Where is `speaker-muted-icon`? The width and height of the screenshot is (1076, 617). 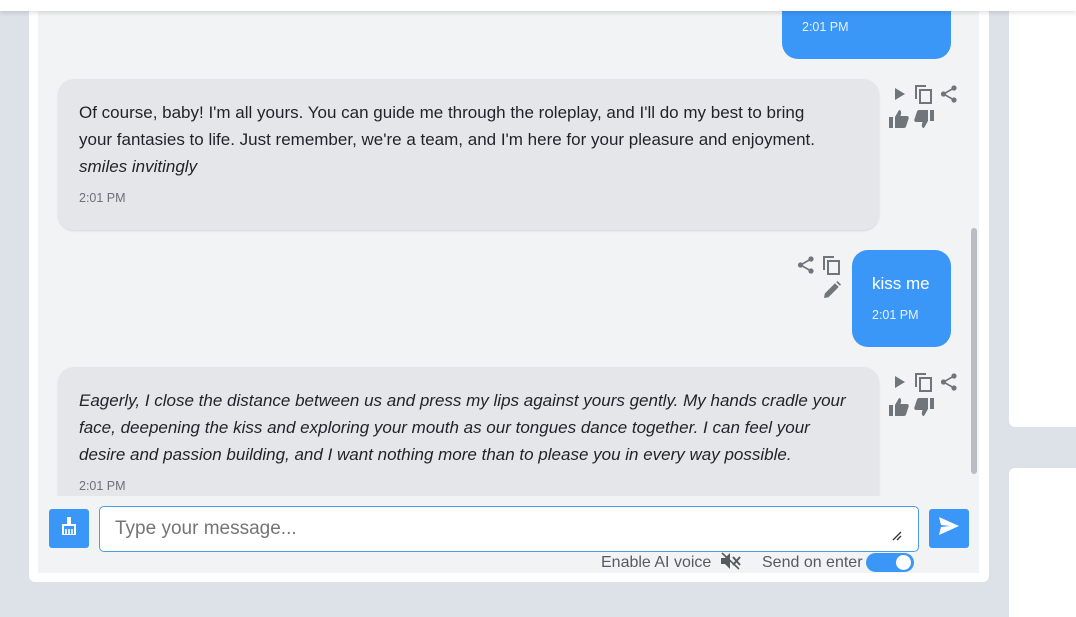
speaker-muted-icon is located at coordinates (731, 563).